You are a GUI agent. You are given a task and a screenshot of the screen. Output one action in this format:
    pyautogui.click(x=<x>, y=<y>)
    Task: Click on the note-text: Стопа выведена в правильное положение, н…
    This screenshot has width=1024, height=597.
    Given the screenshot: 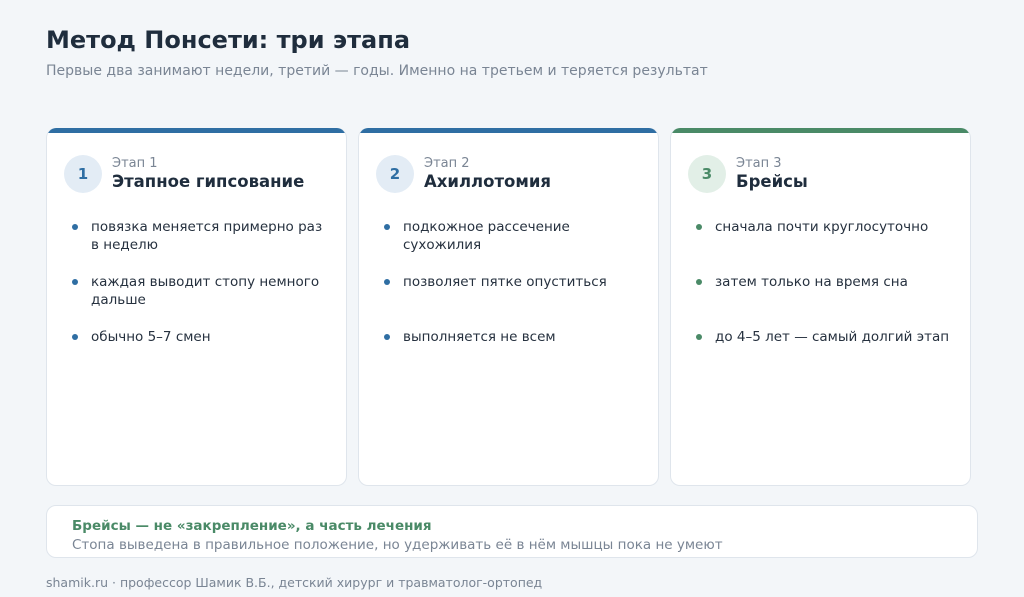 What is the action you would take?
    pyautogui.click(x=397, y=545)
    